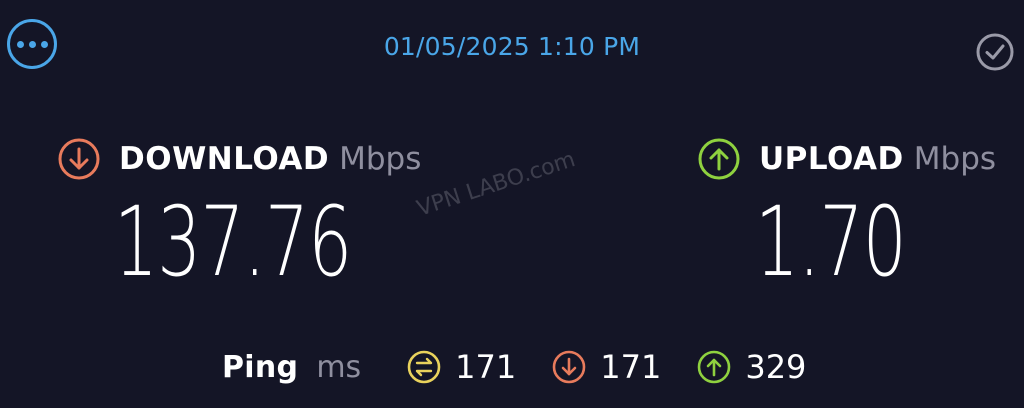 This screenshot has width=1024, height=408. What do you see at coordinates (496, 184) in the screenshot?
I see `watermark: VPN LABO.com` at bounding box center [496, 184].